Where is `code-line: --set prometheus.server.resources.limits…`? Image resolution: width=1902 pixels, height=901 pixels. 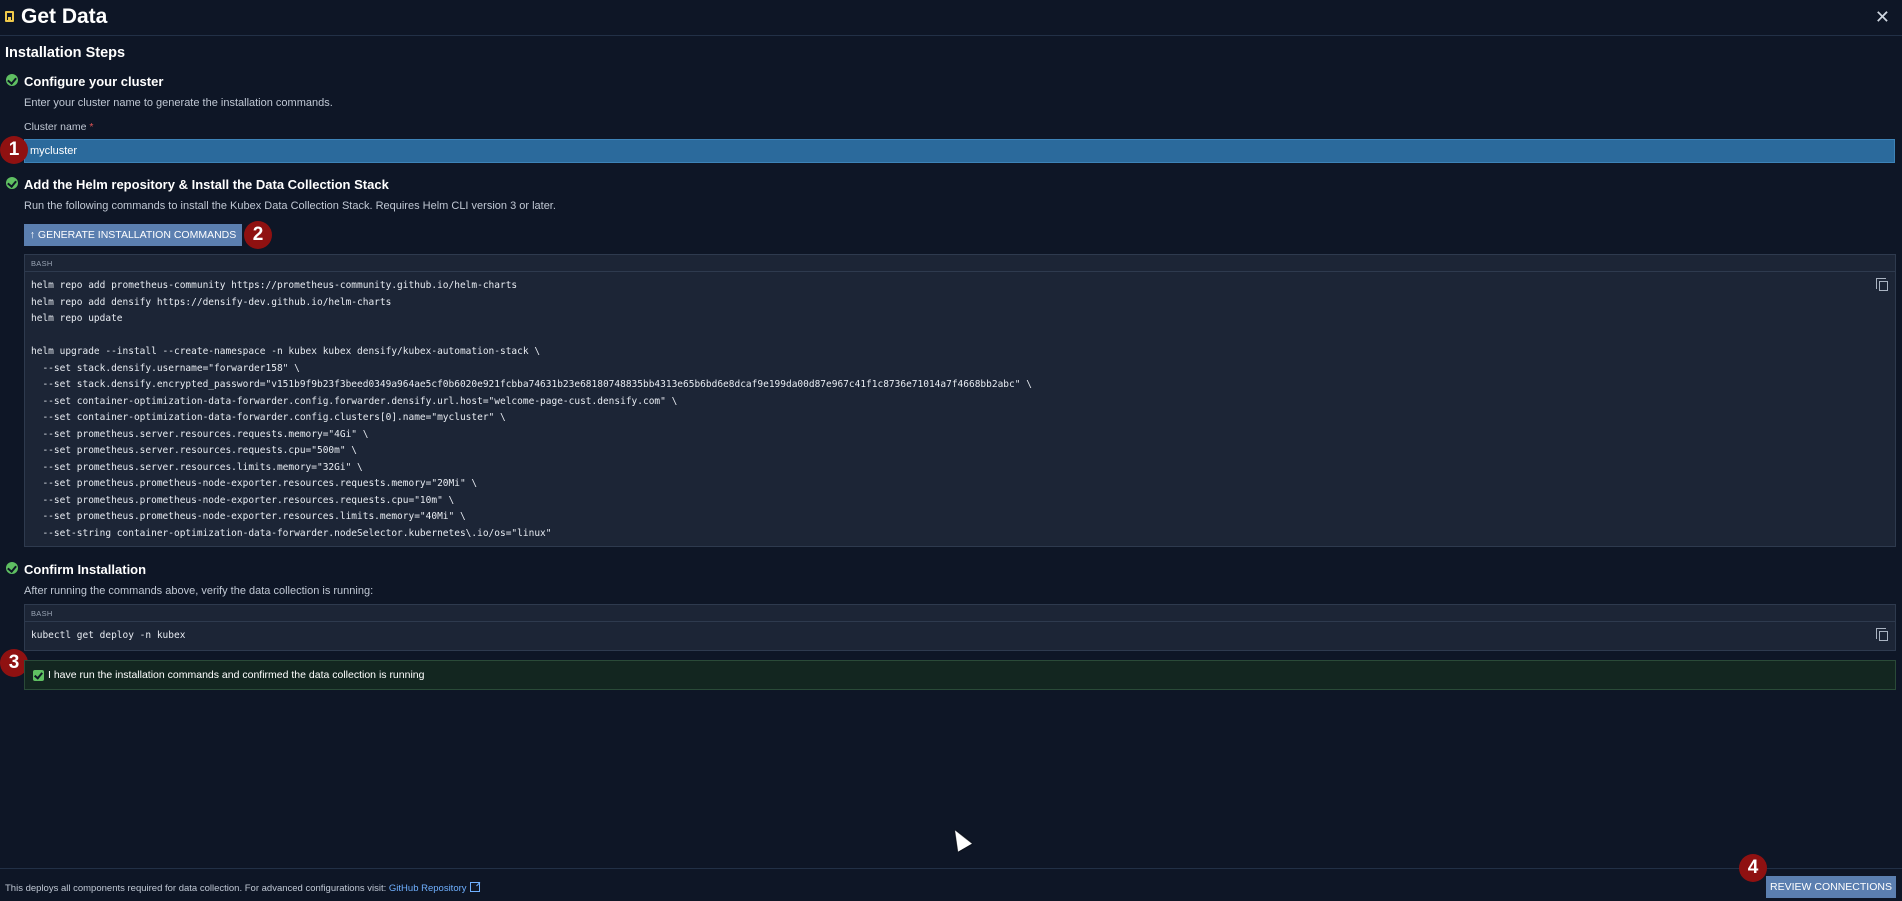 code-line: --set prometheus.server.resources.limits… is located at coordinates (197, 467).